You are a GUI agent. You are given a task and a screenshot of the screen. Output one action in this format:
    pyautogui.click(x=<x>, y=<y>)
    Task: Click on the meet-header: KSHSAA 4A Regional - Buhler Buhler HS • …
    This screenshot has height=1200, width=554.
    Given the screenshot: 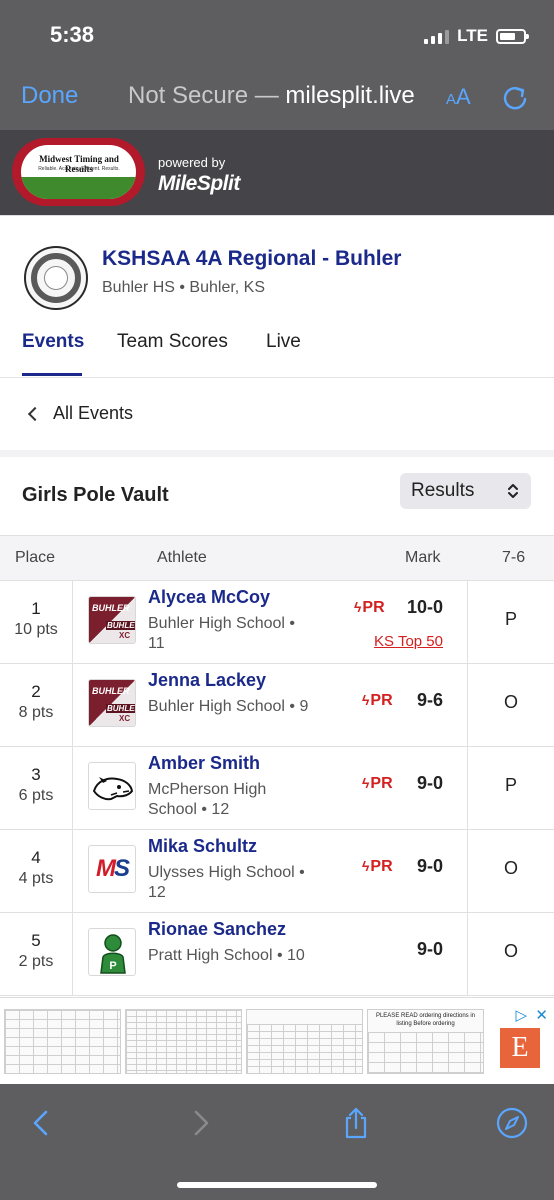 What is the action you would take?
    pyautogui.click(x=277, y=296)
    